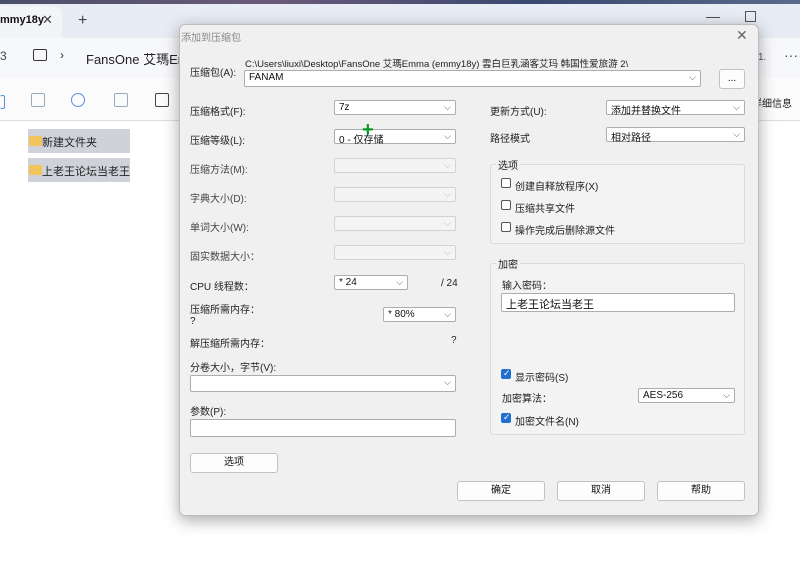 The image size is (800, 573). What do you see at coordinates (545, 209) in the screenshot?
I see `shared-label: 压缩共享文件` at bounding box center [545, 209].